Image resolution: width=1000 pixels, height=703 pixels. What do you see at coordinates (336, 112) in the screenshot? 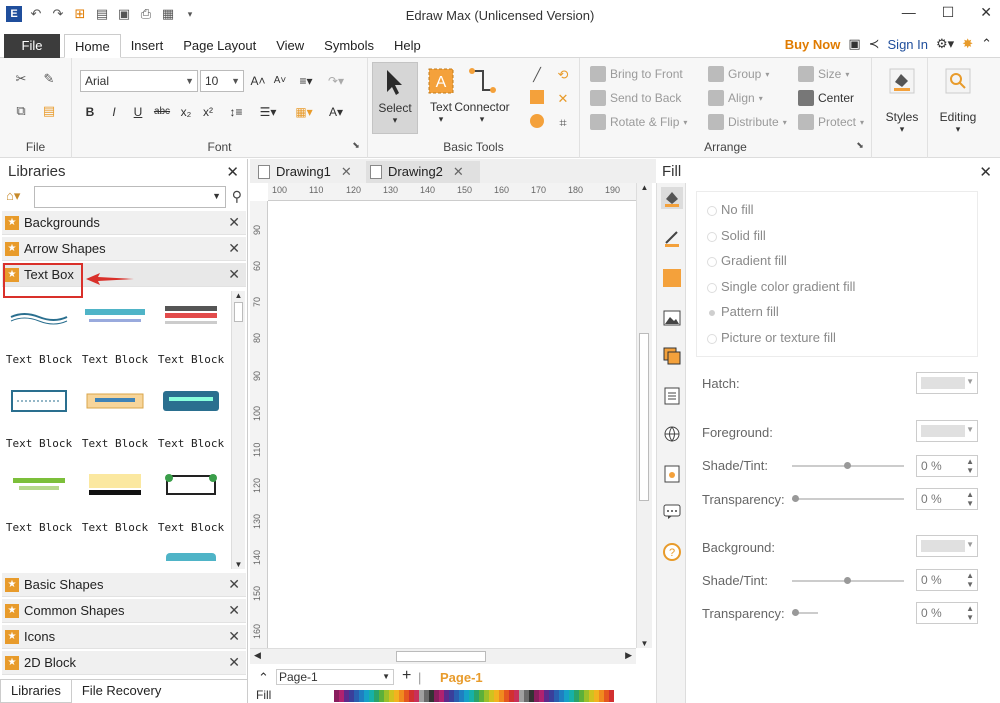
I see `font-color-icon: A▾` at bounding box center [336, 112].